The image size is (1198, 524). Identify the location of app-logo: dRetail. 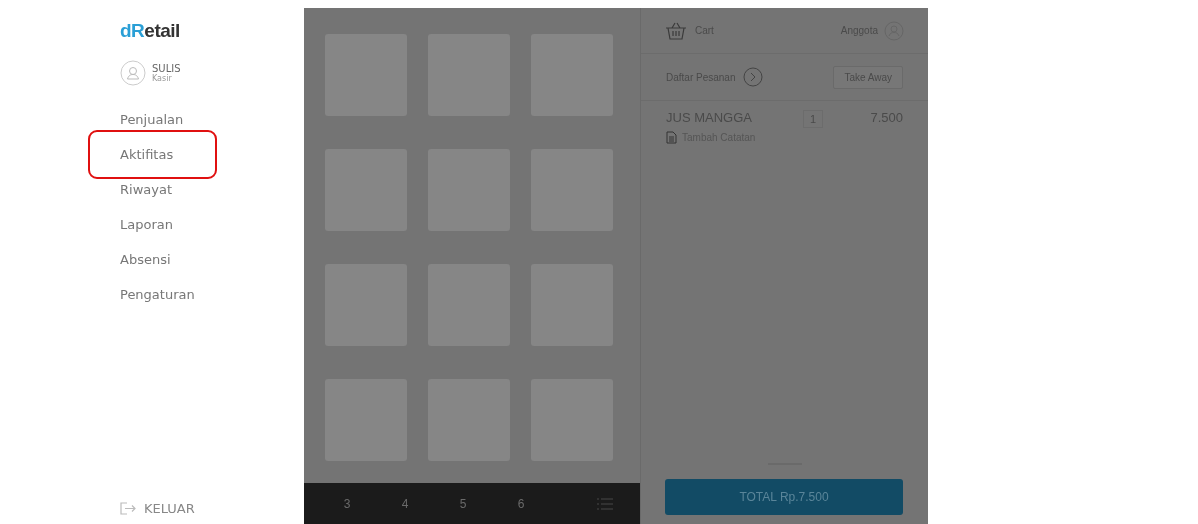
(150, 31).